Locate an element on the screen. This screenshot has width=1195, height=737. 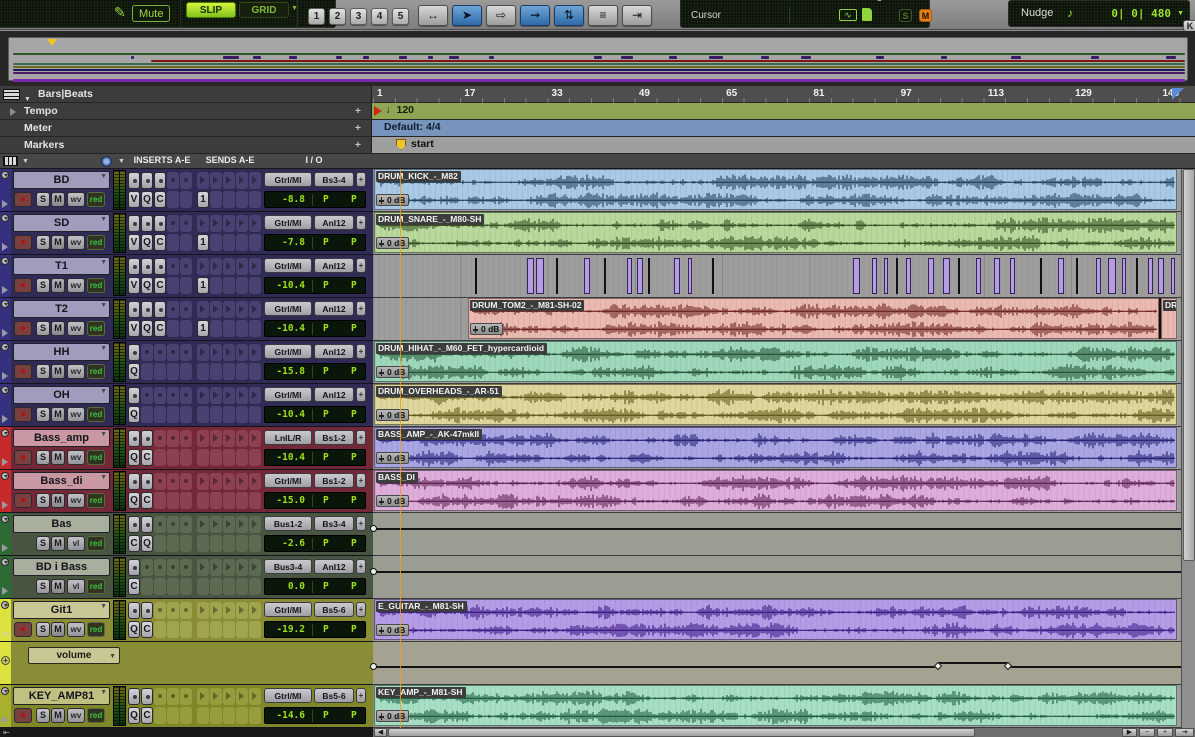
audio-clip: E_GUITAR_-_M81-SH 0 dB is located at coordinates (775, 619).